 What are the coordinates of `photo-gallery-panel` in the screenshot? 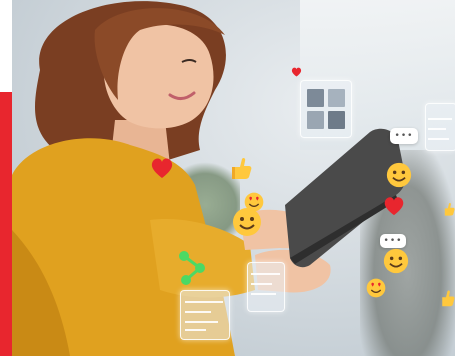 It's located at (326, 109).